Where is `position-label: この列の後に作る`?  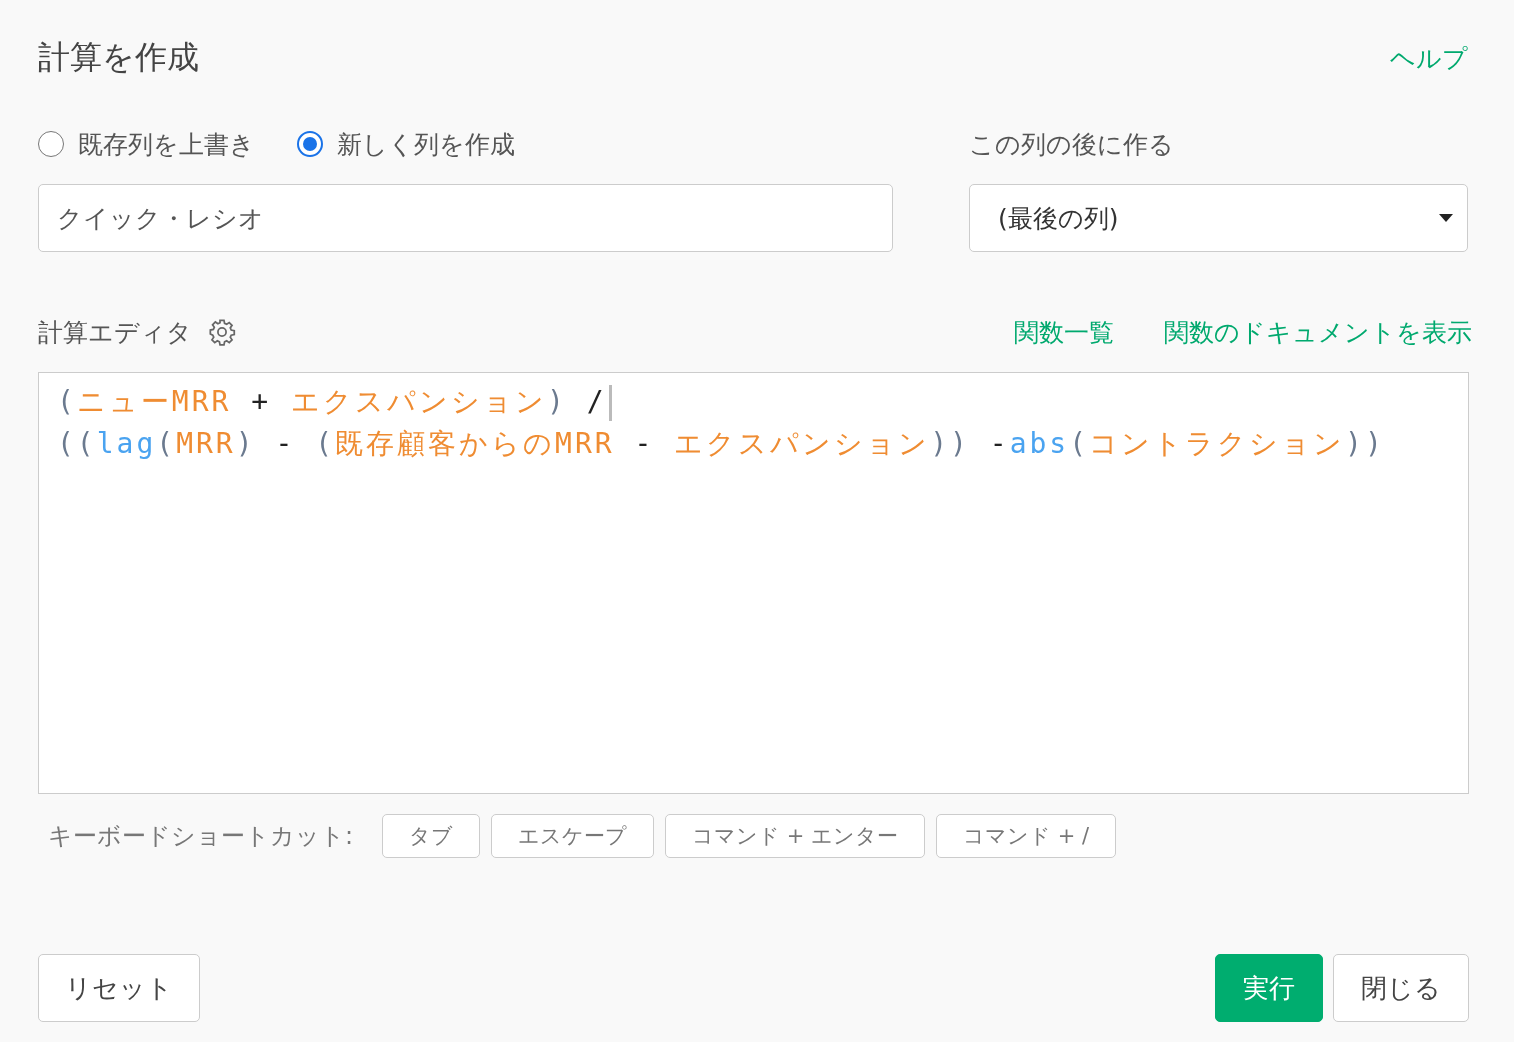
position-label: この列の後に作る is located at coordinates (1072, 144).